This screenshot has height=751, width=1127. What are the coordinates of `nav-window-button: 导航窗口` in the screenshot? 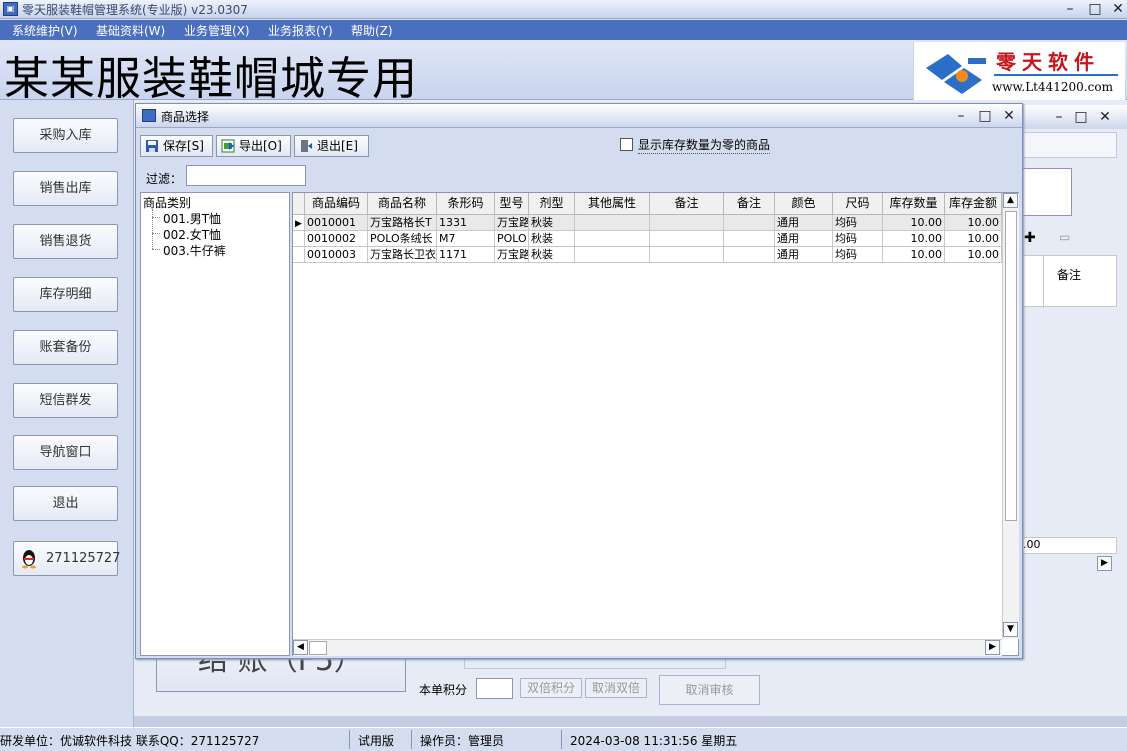 It's located at (65, 452).